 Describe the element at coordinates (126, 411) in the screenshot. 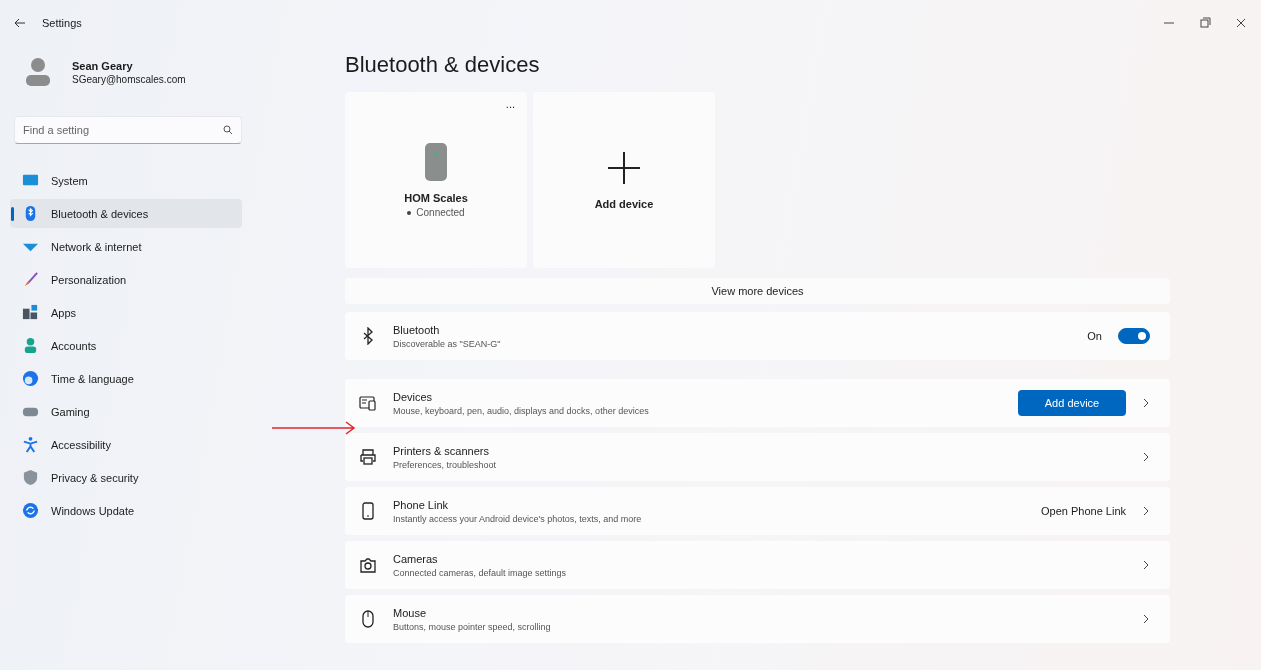

I see `sidebar-item: Gaming` at that location.